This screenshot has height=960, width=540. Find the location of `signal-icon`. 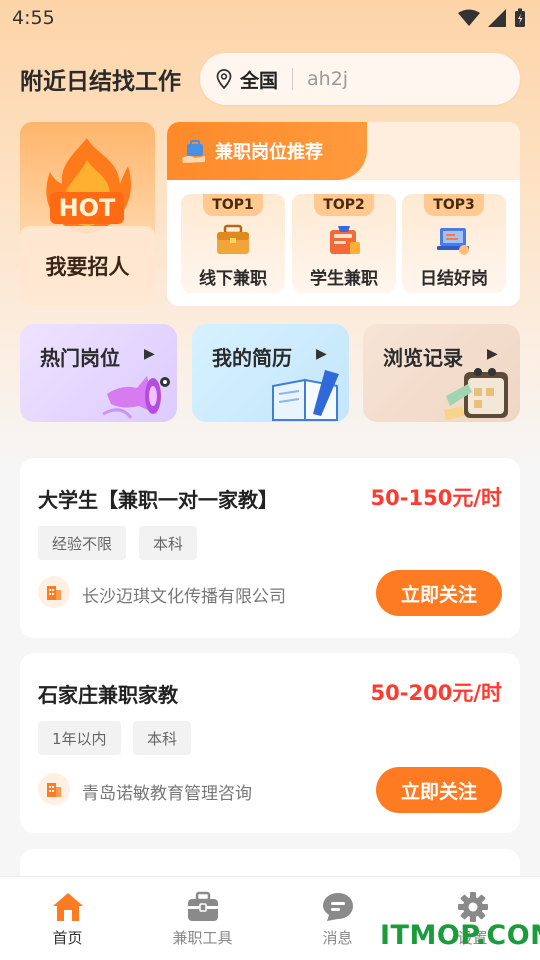

signal-icon is located at coordinates (497, 18).